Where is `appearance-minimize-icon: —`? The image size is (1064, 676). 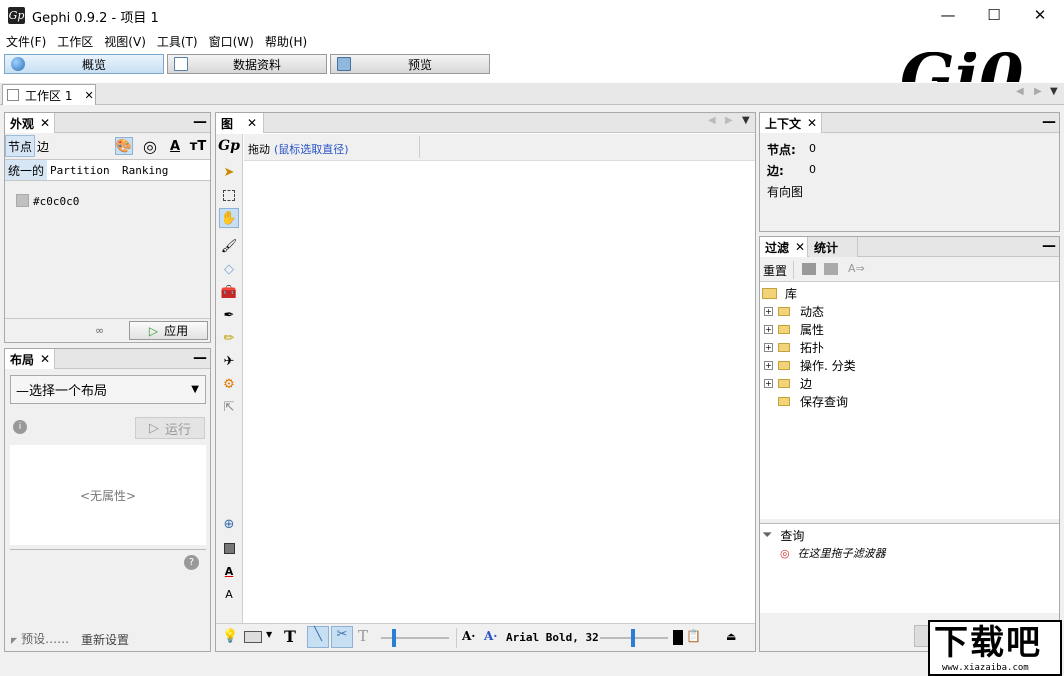 appearance-minimize-icon: — is located at coordinates (200, 122).